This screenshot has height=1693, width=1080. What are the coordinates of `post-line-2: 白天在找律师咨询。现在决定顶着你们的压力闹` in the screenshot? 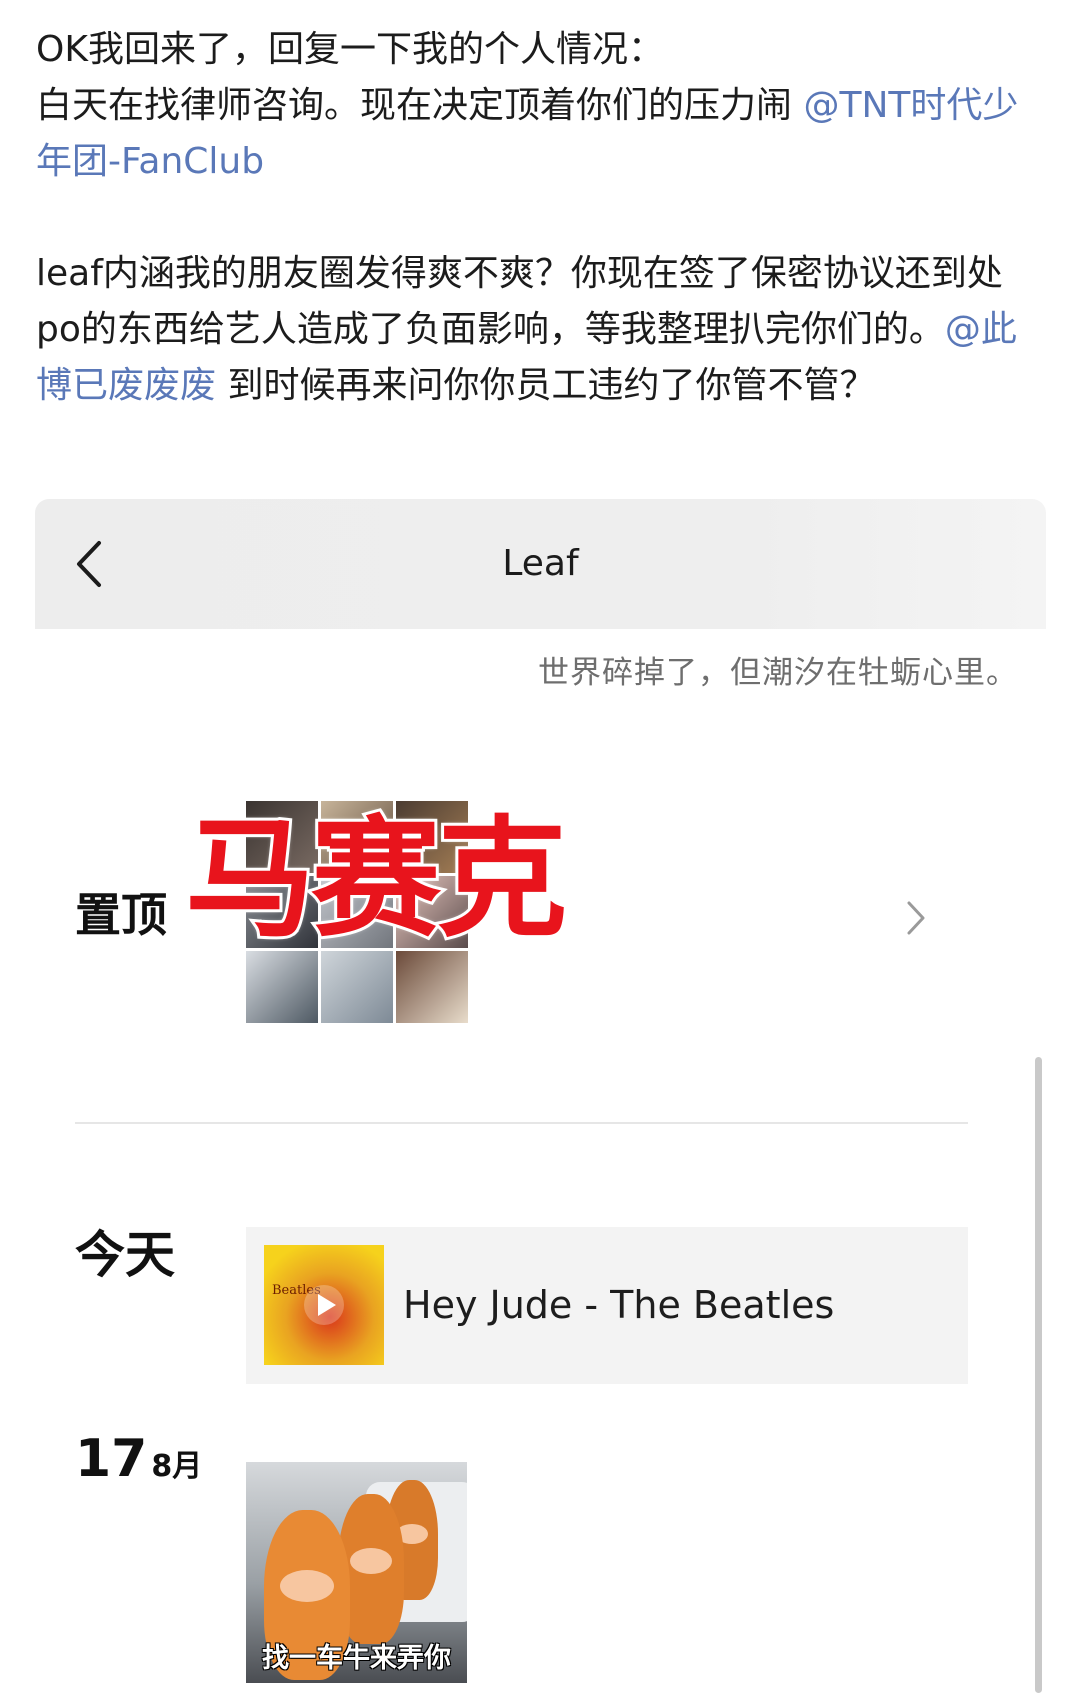 It's located at (420, 105).